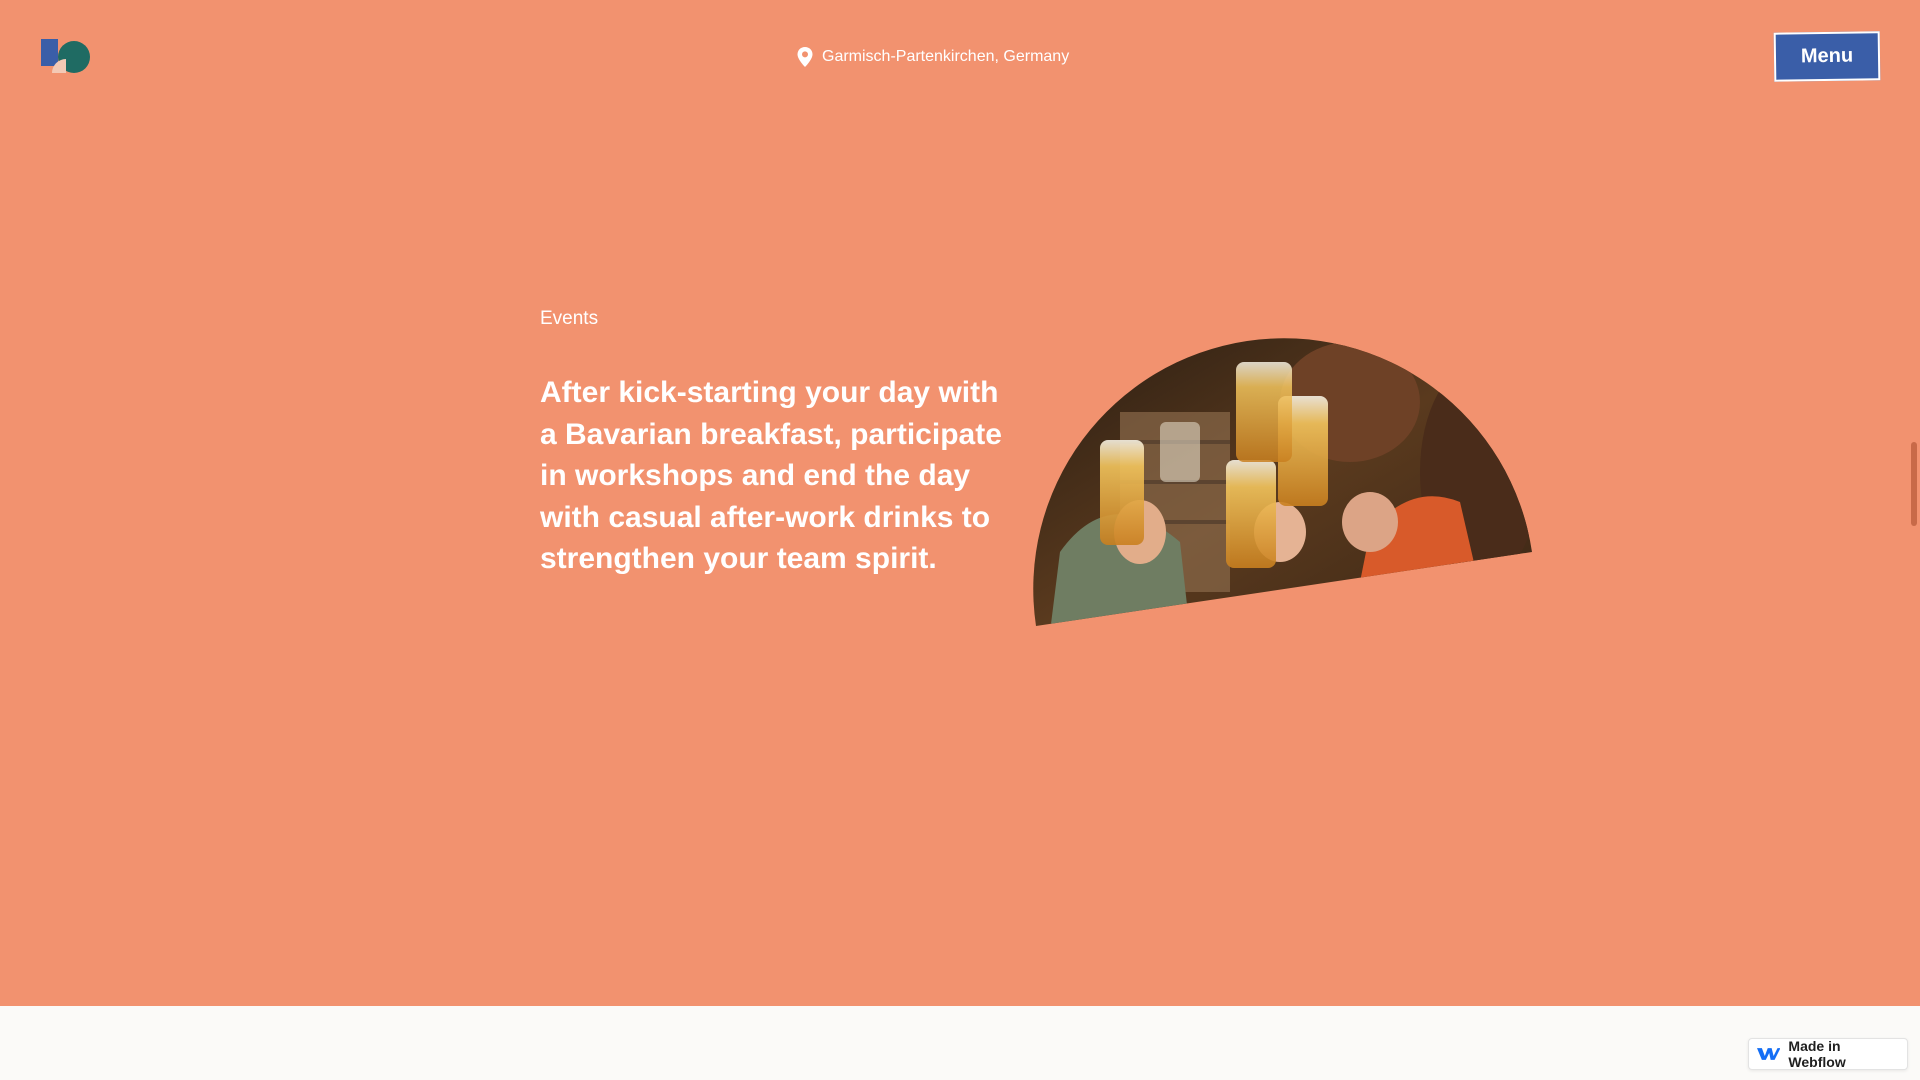 This screenshot has width=1920, height=1080. I want to click on webflow-logo-icon, so click(1769, 1054).